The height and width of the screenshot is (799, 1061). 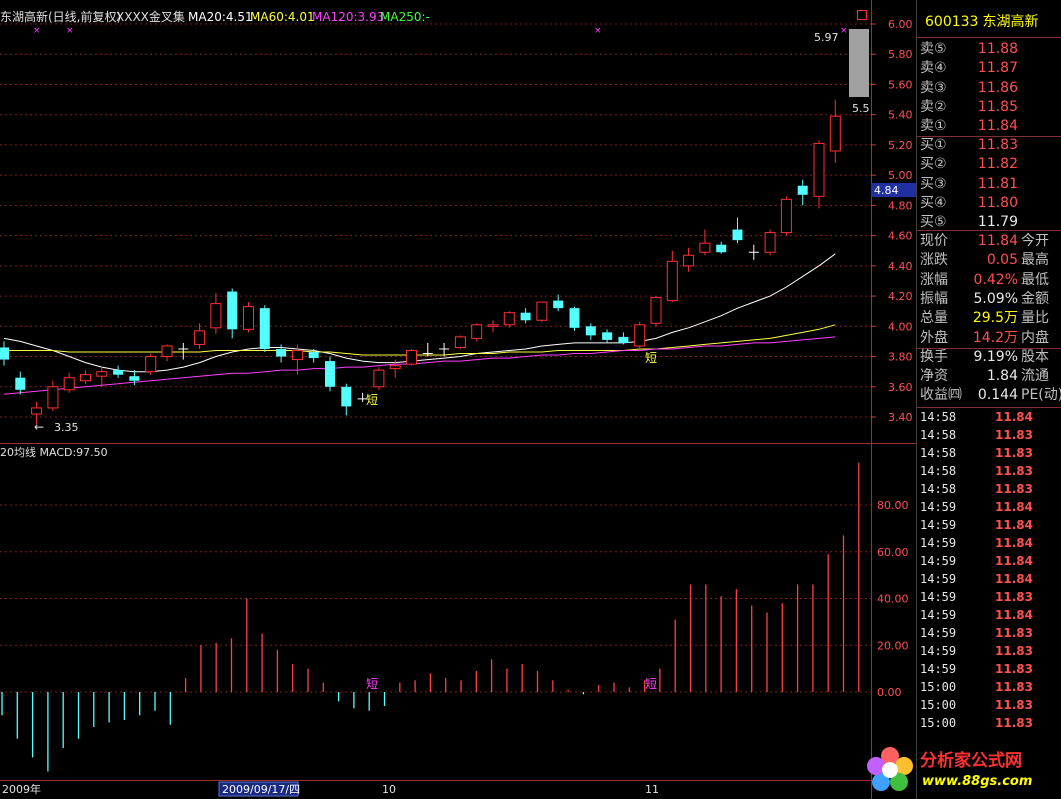 I want to click on chart-title: 东湖高新(日线,前复权), so click(x=60, y=16).